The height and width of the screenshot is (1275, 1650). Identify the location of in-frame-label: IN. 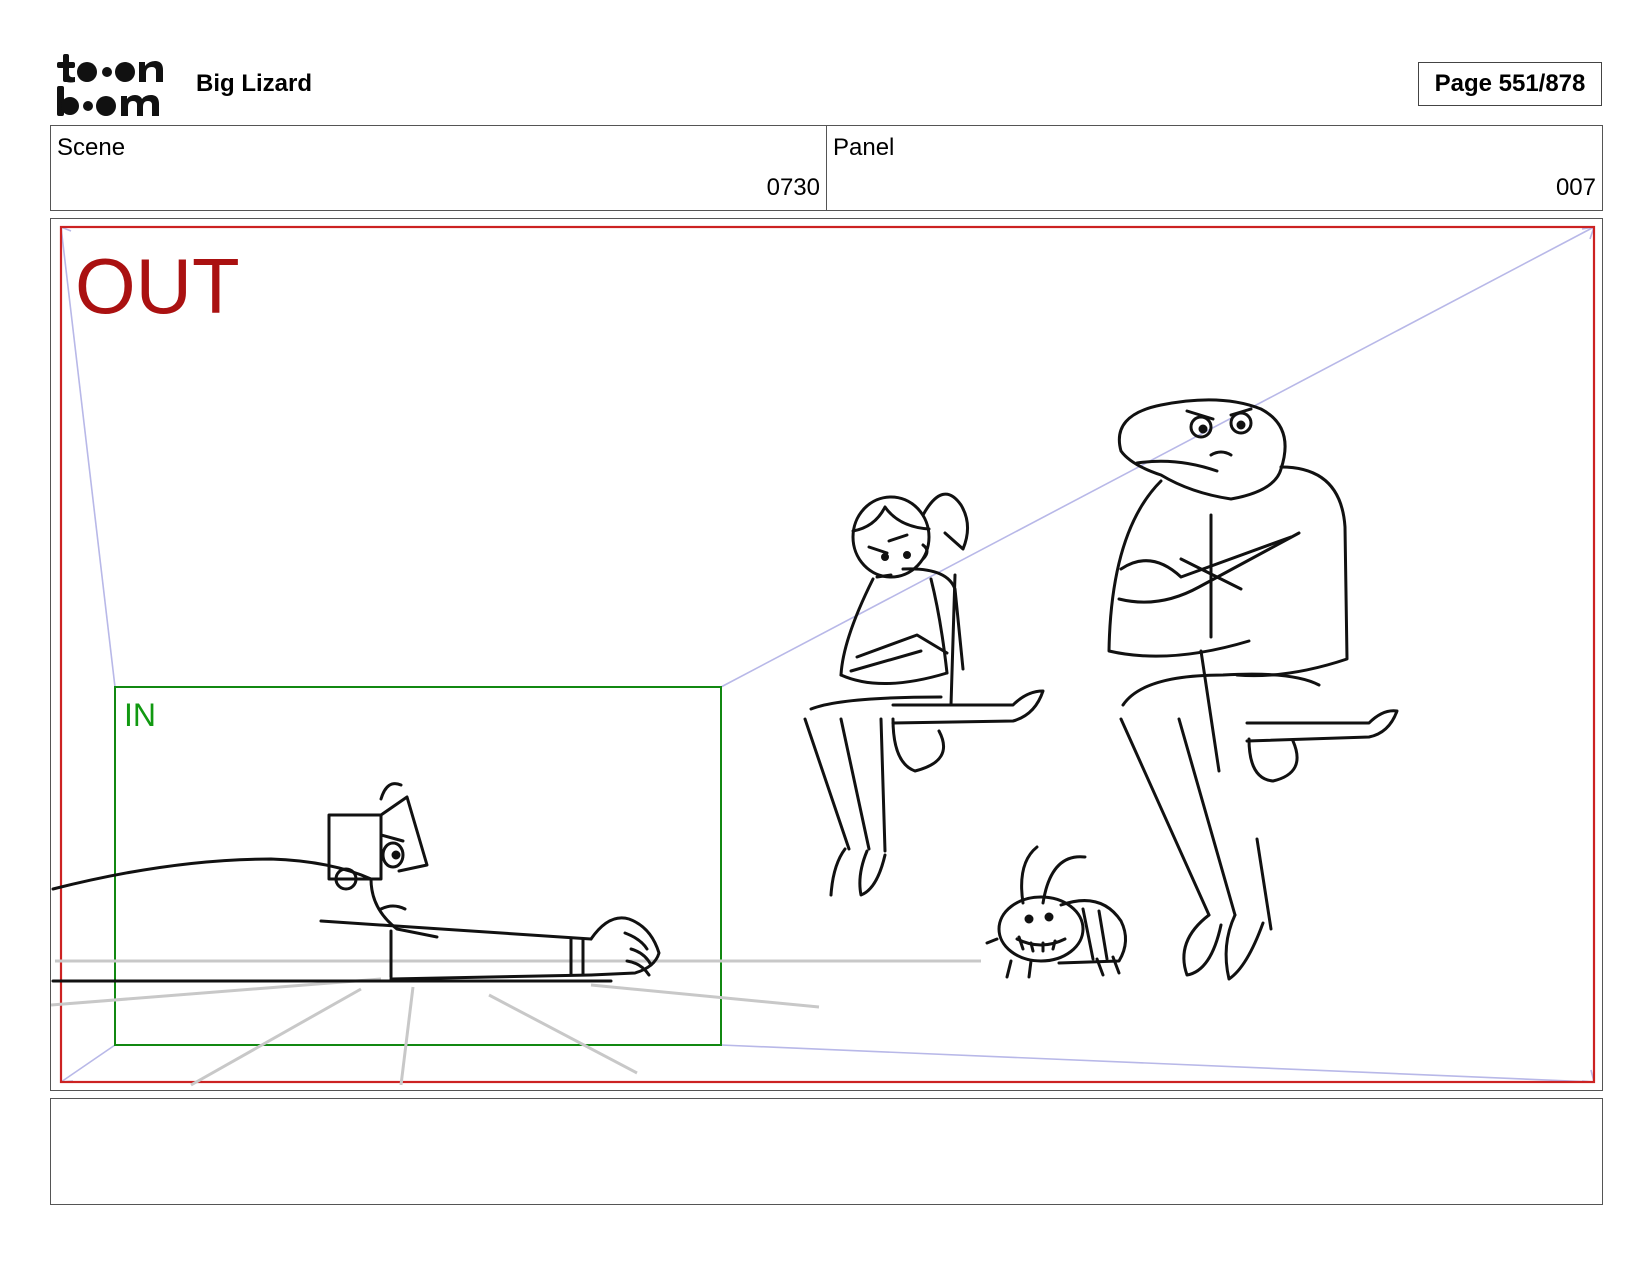
(140, 715).